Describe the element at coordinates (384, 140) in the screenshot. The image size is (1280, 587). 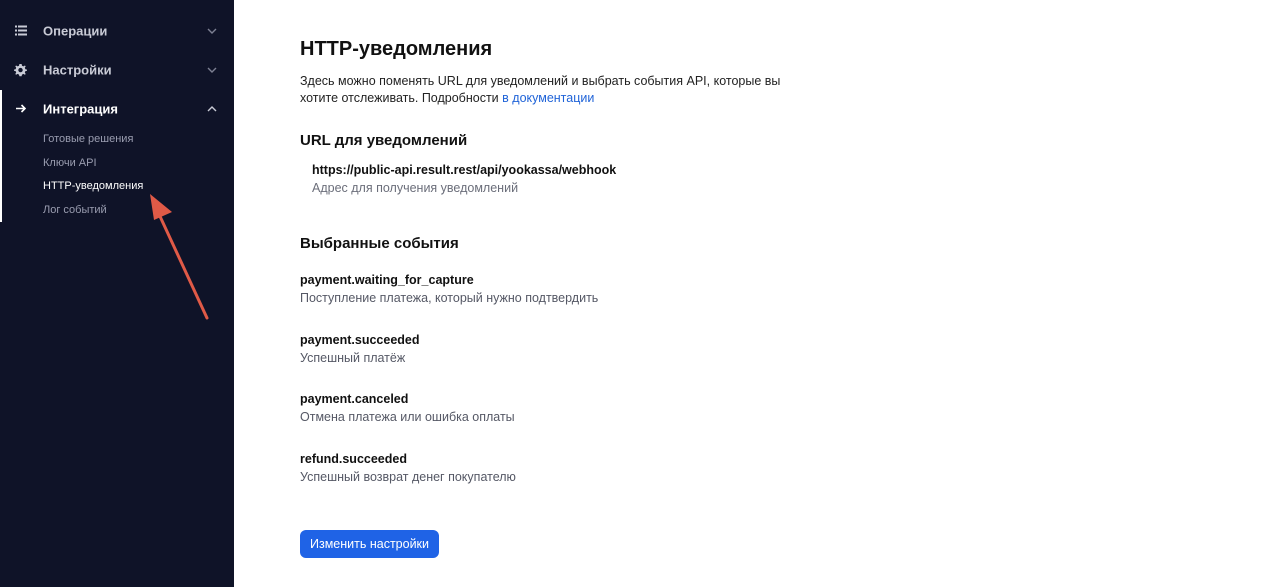
I see `url-section-heading: URL для уведомлений` at that location.